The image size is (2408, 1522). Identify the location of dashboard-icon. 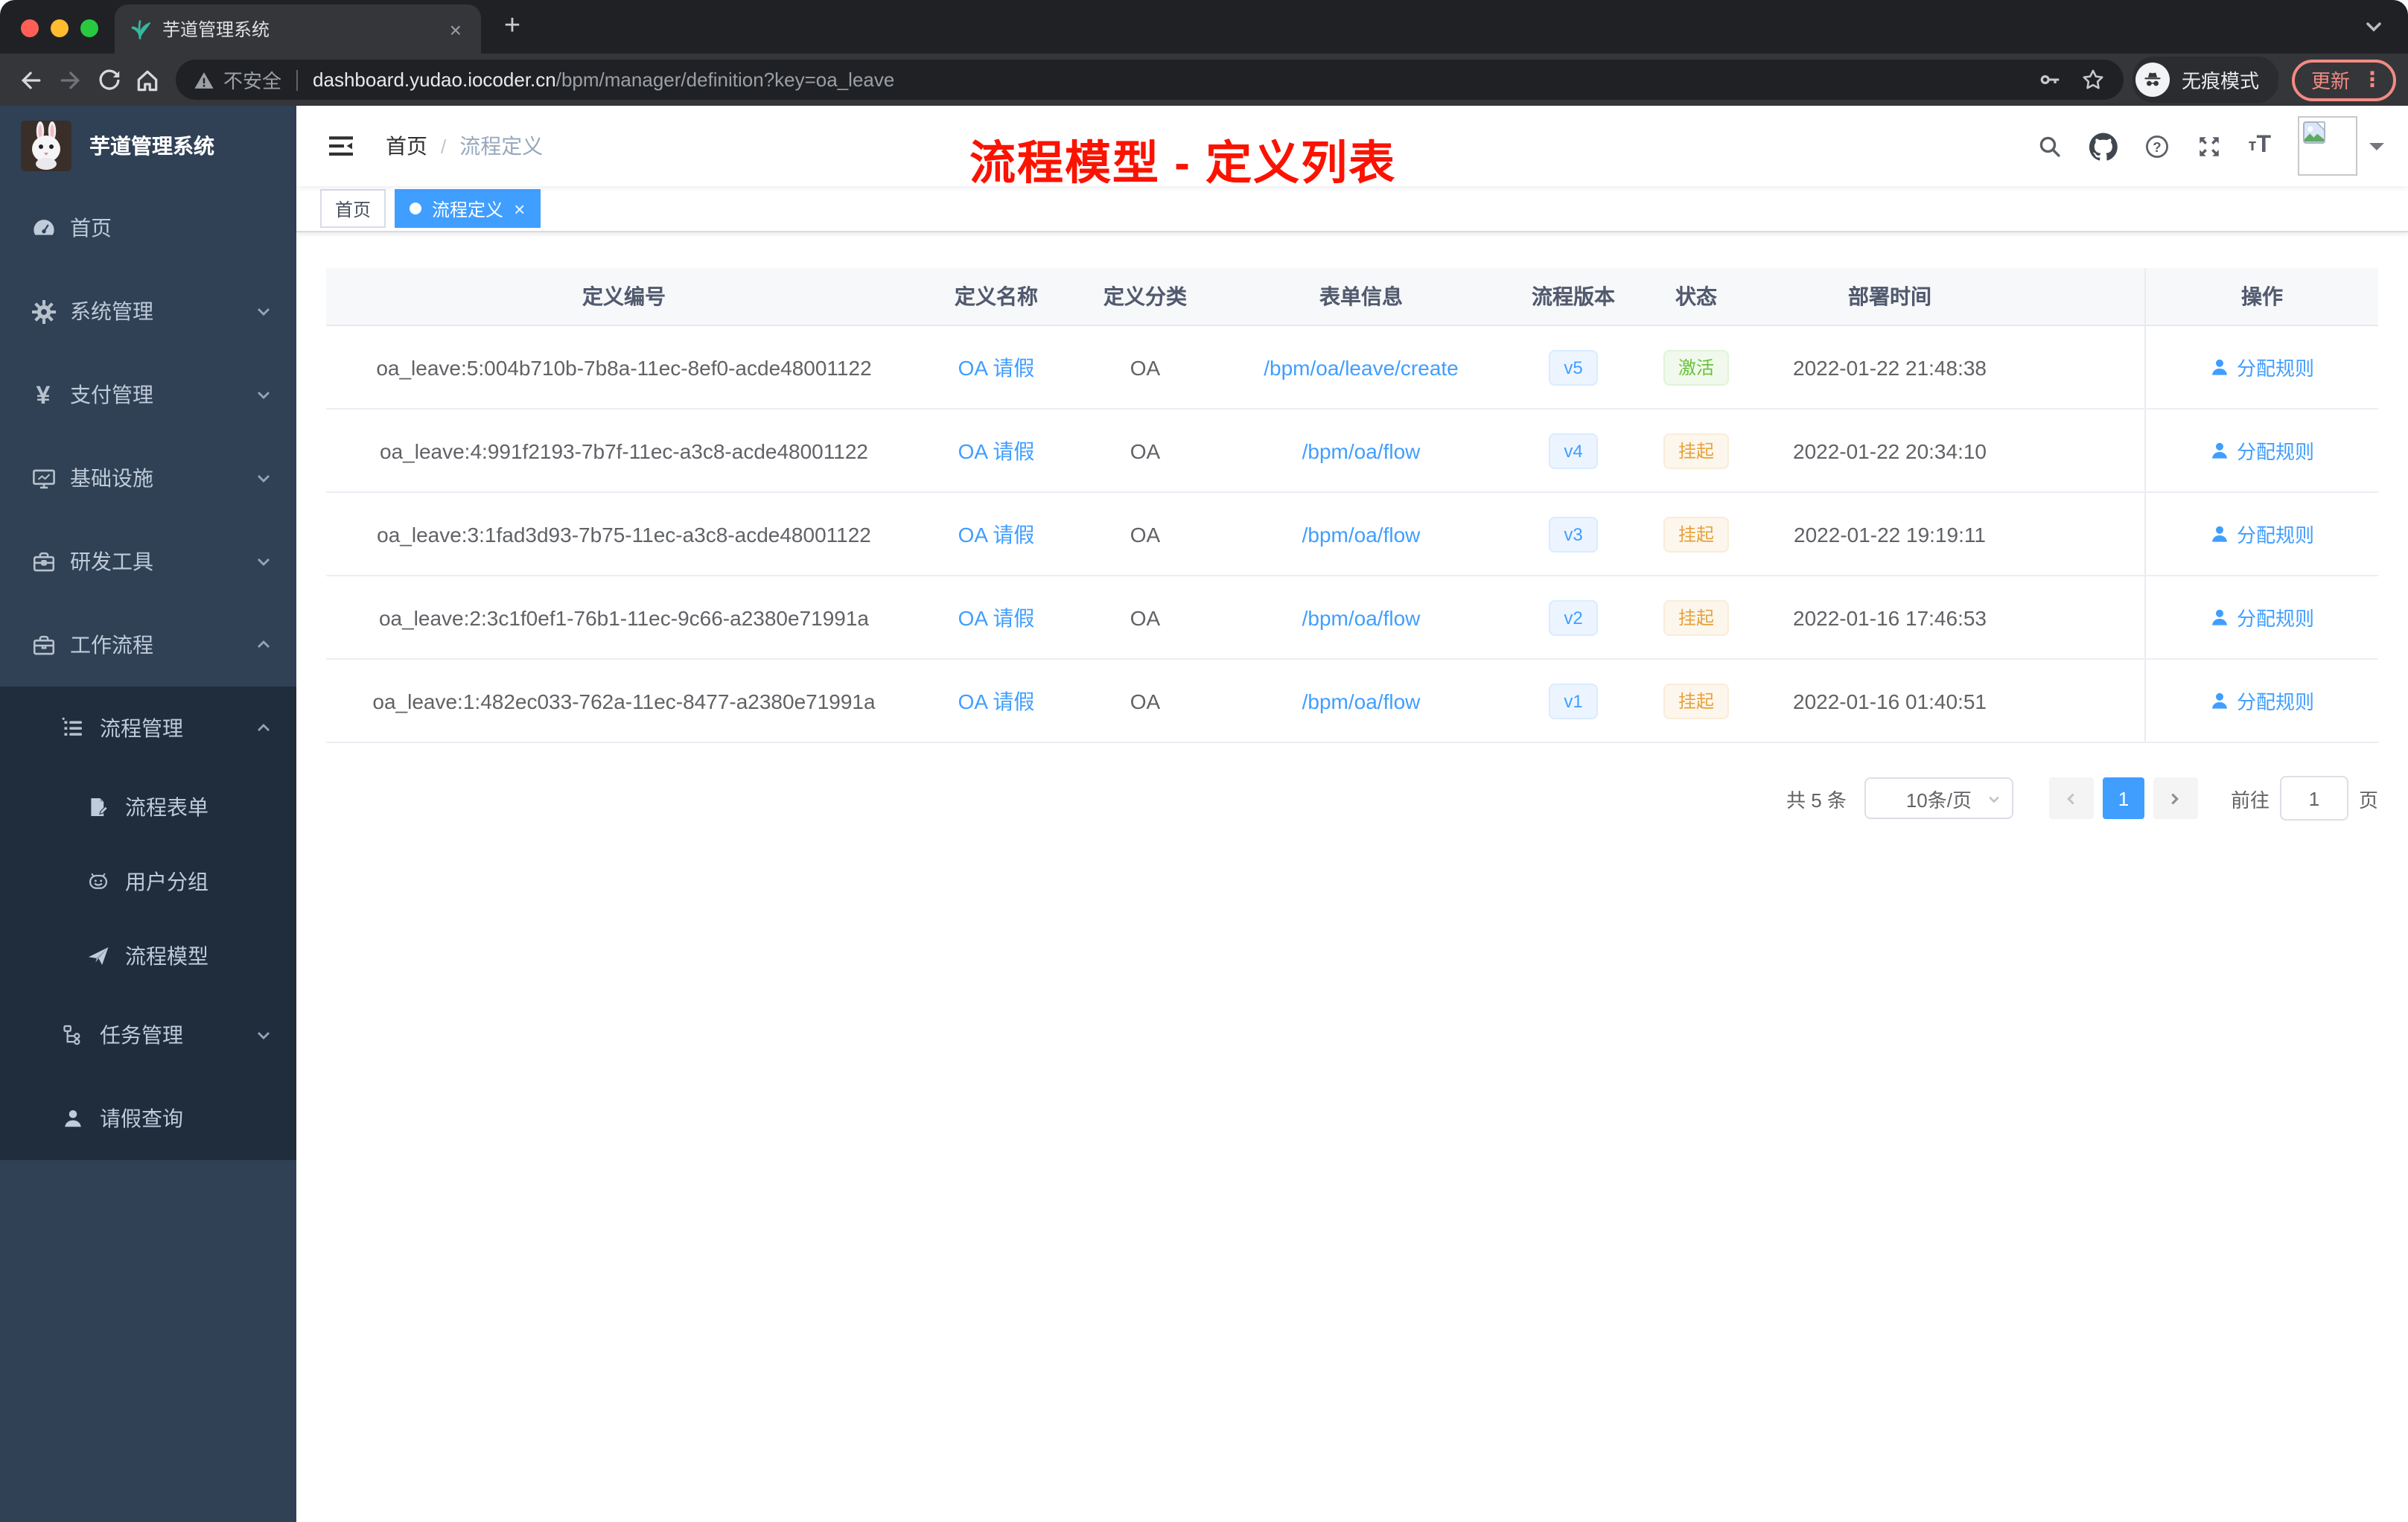
(43, 228).